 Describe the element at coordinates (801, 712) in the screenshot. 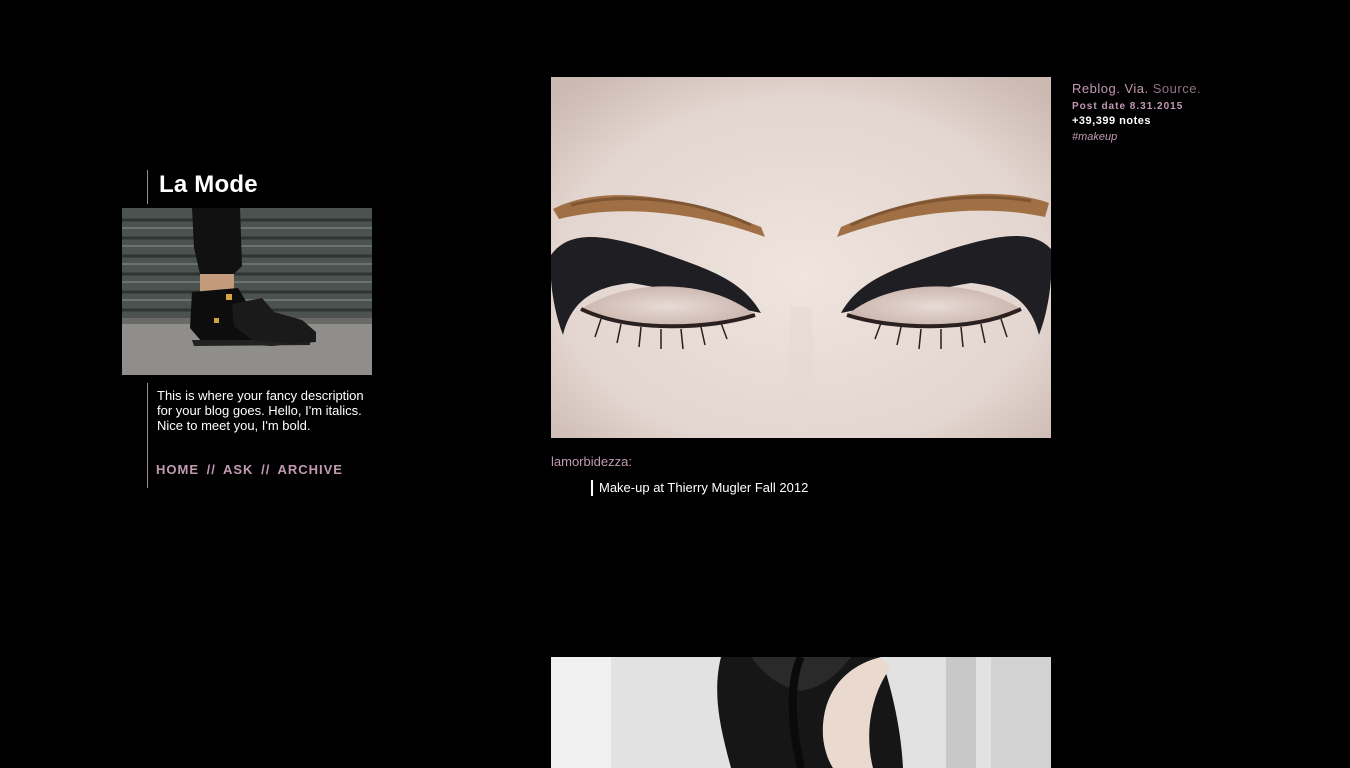

I see `post-photo-black-dress` at that location.